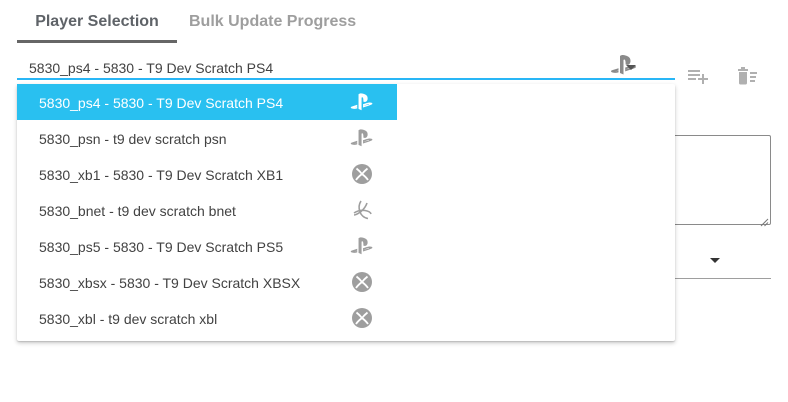  What do you see at coordinates (161, 175) in the screenshot?
I see `option-label: 5830_xb1 - 5830 - T9 Dev Scratch XB1` at bounding box center [161, 175].